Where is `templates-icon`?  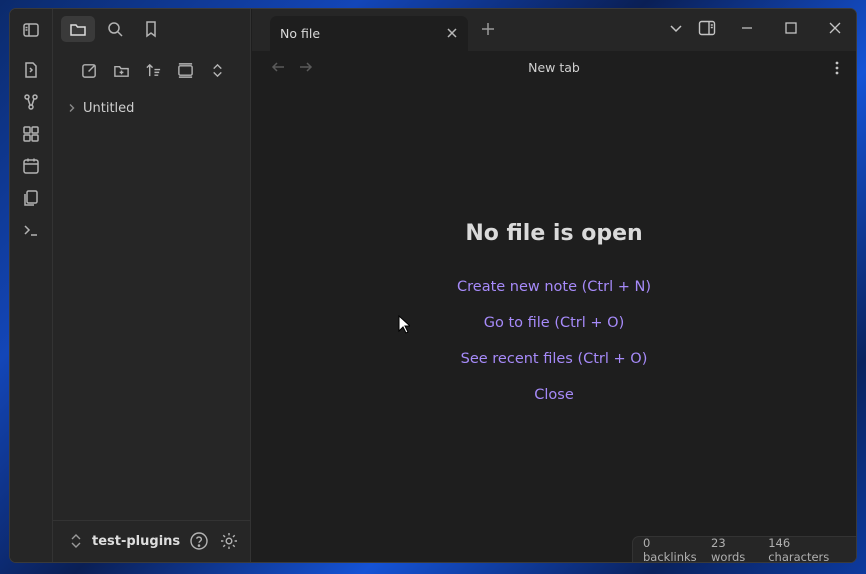 templates-icon is located at coordinates (31, 198).